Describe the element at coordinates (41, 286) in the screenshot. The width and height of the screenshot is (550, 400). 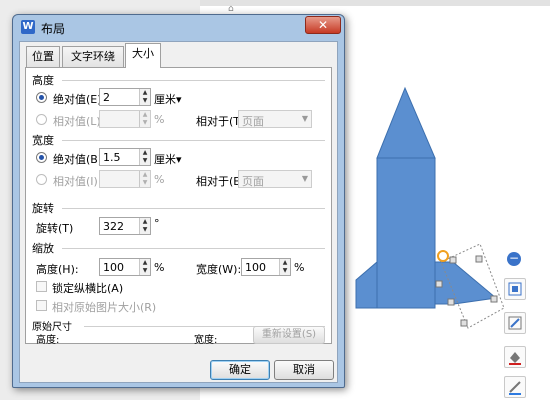
I see `lock-aspect-checkbox` at that location.